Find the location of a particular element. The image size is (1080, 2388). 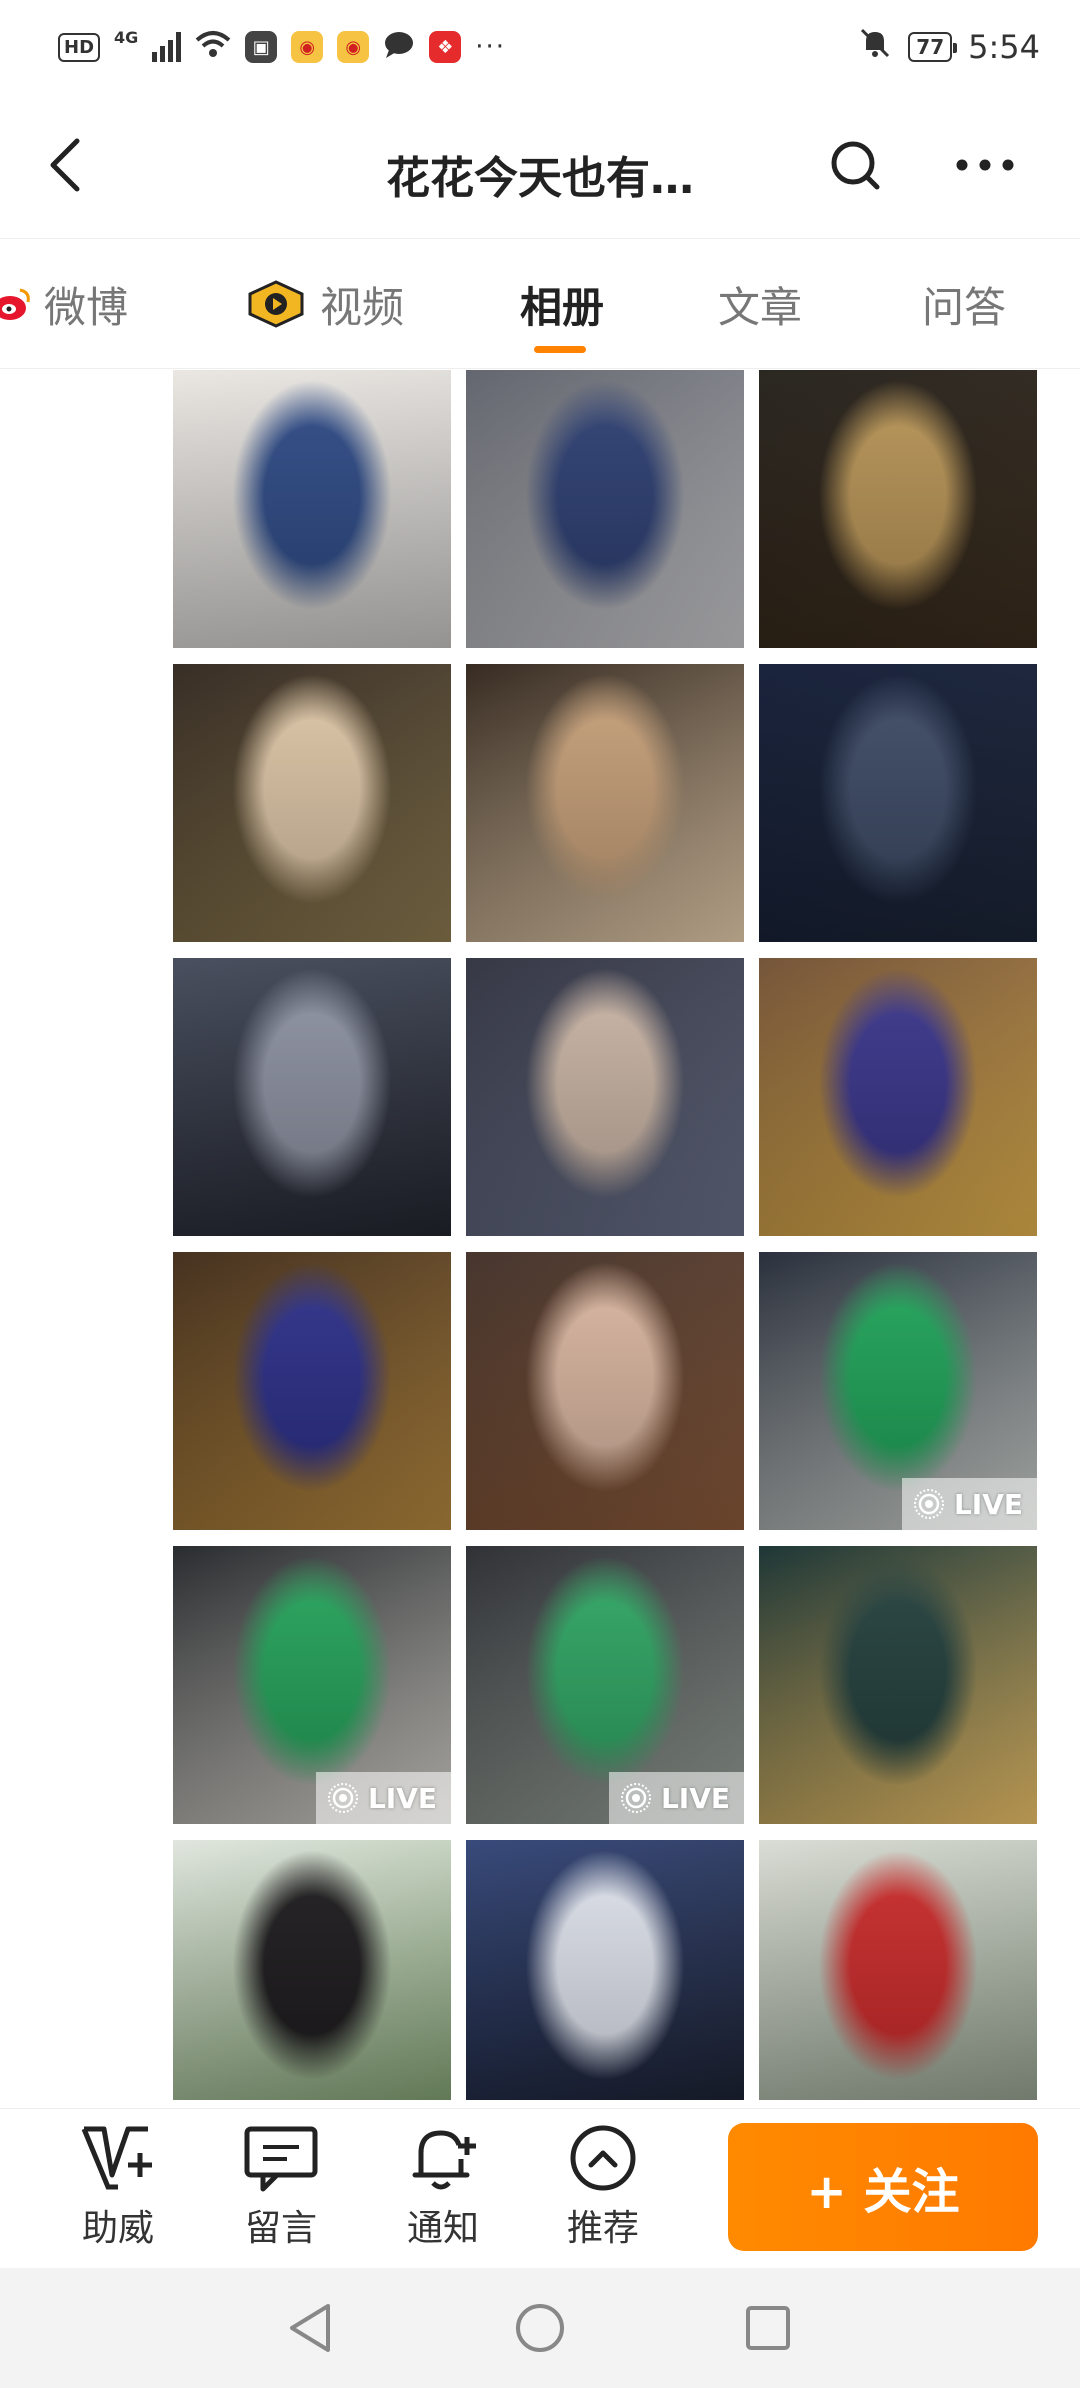

notification-label: 通知 is located at coordinates (442, 2228).